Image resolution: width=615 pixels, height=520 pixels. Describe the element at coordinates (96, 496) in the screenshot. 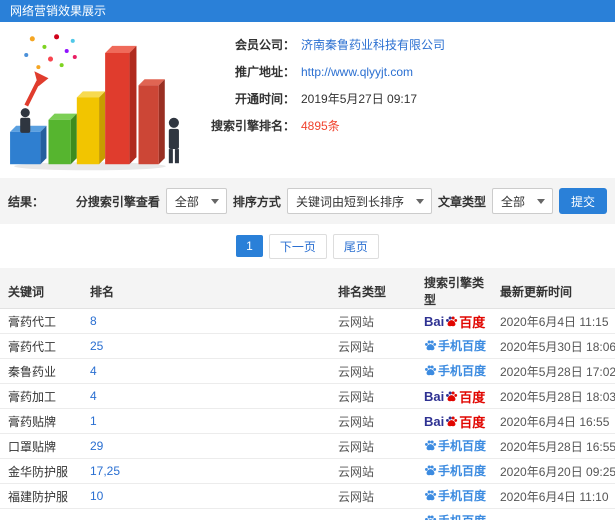

I see `rank-link: 10` at that location.